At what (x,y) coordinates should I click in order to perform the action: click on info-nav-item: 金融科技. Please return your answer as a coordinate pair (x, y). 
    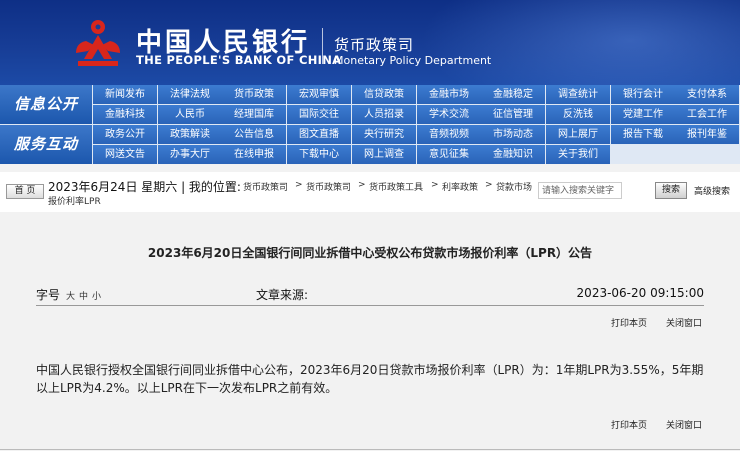
    Looking at the image, I should click on (125, 114).